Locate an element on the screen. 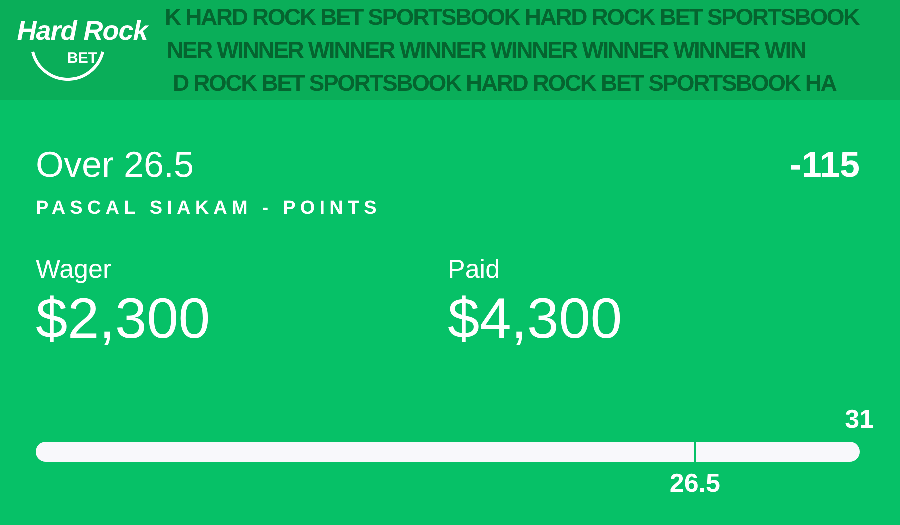 This screenshot has height=525, width=900. amount-label: Paid is located at coordinates (475, 269).